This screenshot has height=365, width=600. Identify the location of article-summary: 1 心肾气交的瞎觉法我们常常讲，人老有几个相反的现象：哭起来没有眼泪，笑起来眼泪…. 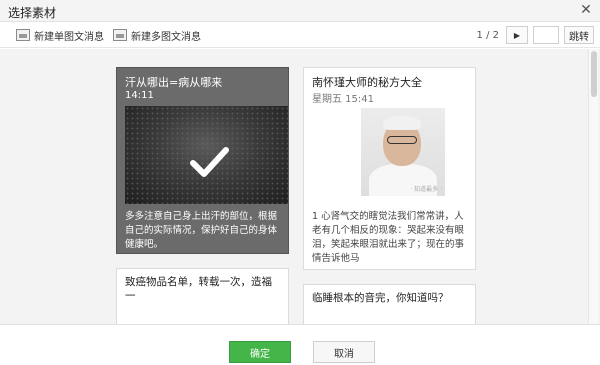
(388, 237).